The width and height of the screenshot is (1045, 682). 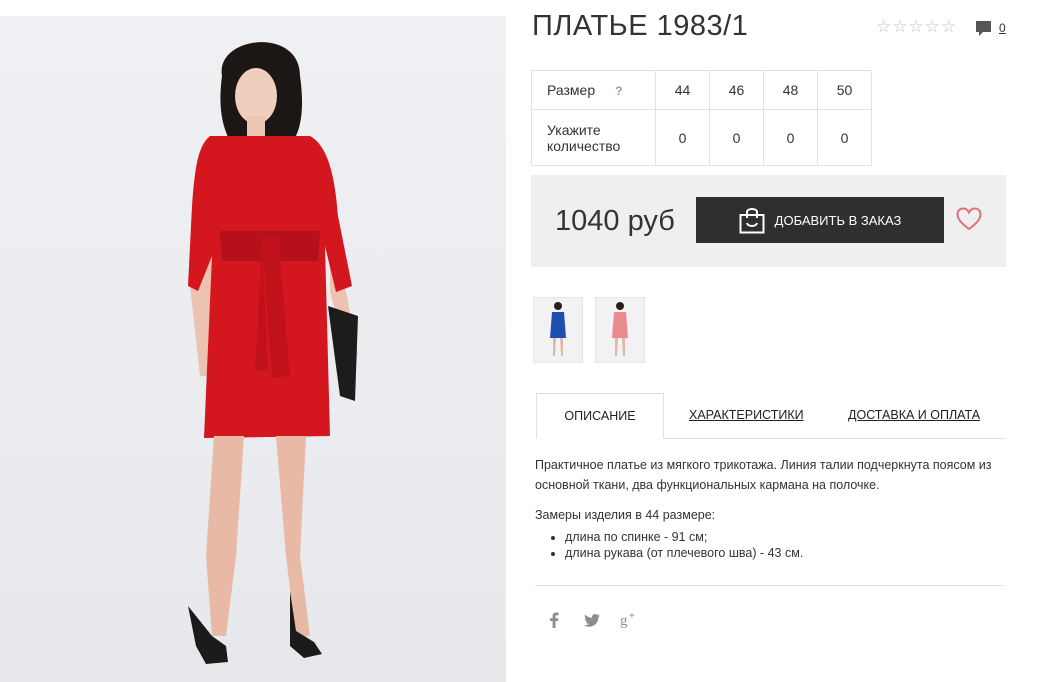 What do you see at coordinates (1002, 28) in the screenshot?
I see `comments-count-link: 0` at bounding box center [1002, 28].